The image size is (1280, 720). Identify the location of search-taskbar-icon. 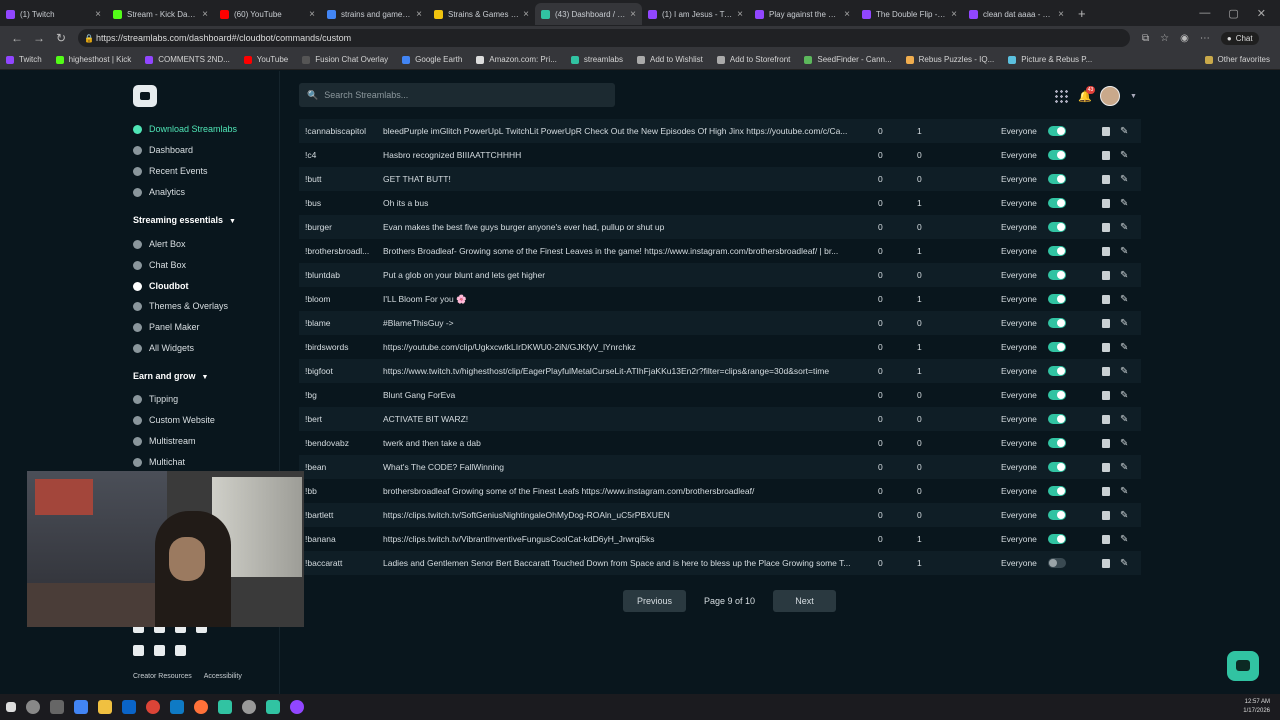
(33, 707).